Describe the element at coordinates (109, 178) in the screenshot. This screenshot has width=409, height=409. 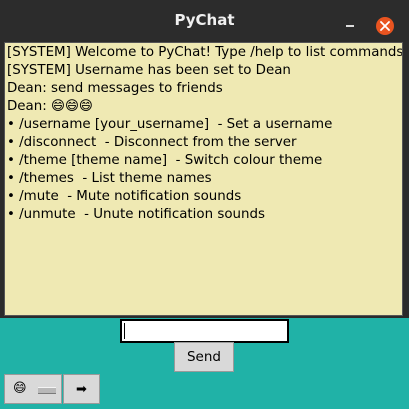
I see `chat-line: • /themes - List theme names` at that location.